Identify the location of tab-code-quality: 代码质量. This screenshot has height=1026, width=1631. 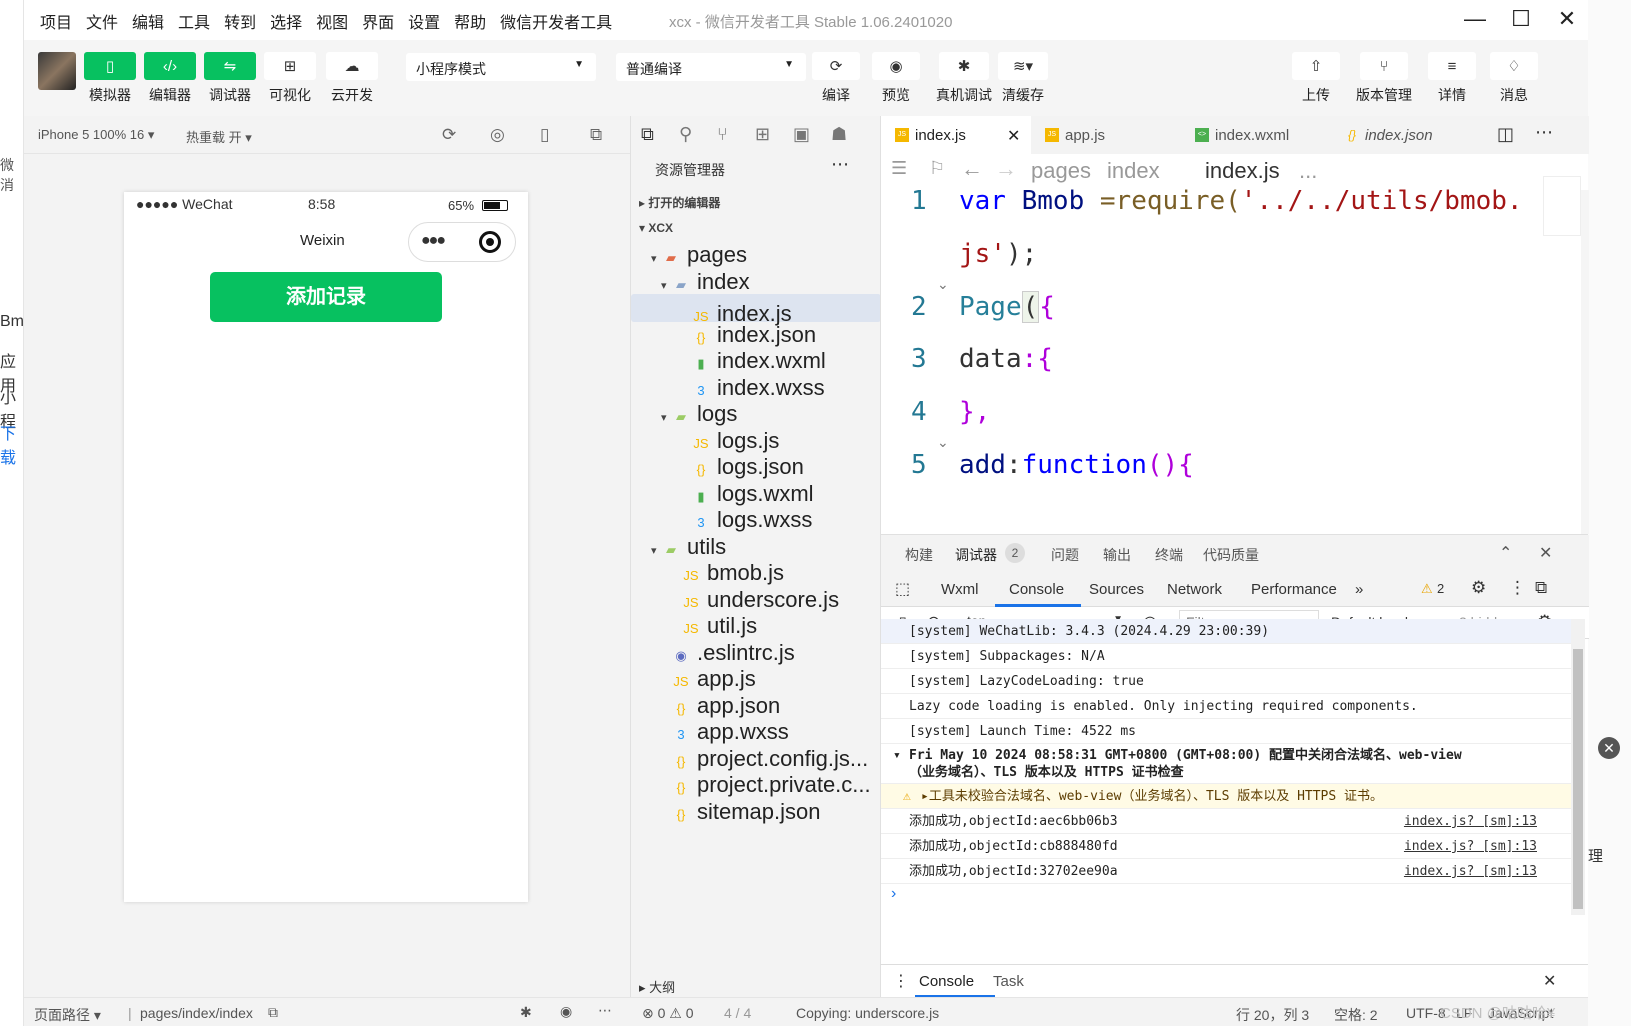
(1231, 555).